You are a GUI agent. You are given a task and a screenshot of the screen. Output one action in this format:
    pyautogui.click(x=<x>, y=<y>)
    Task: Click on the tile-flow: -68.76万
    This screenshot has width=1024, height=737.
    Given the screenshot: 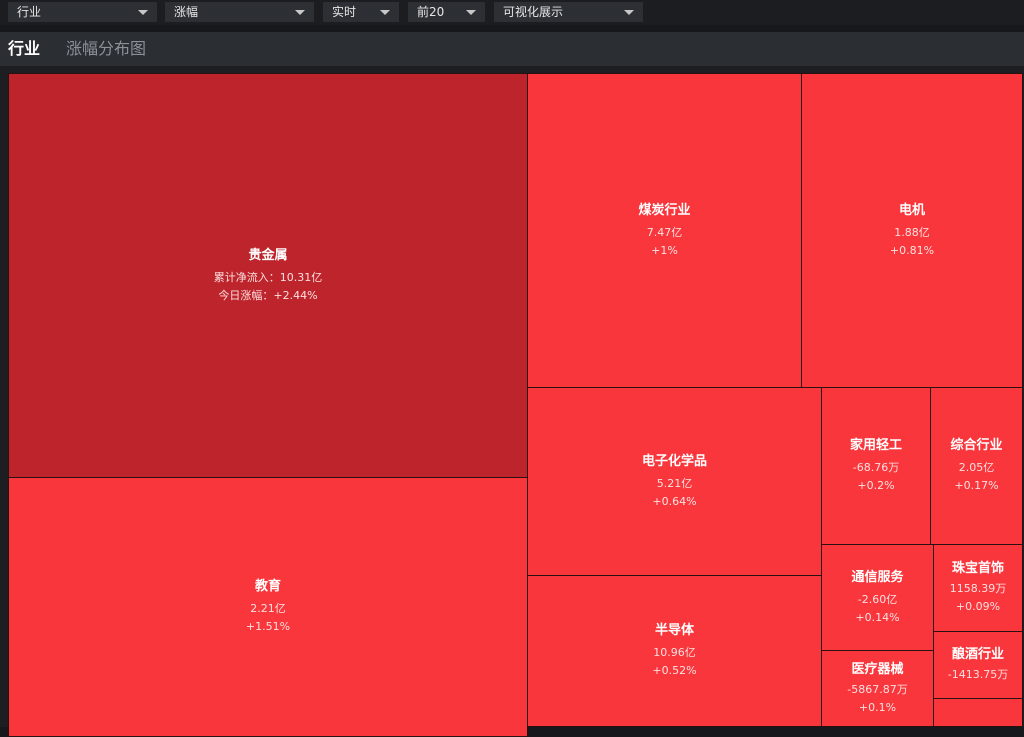 What is the action you would take?
    pyautogui.click(x=876, y=467)
    